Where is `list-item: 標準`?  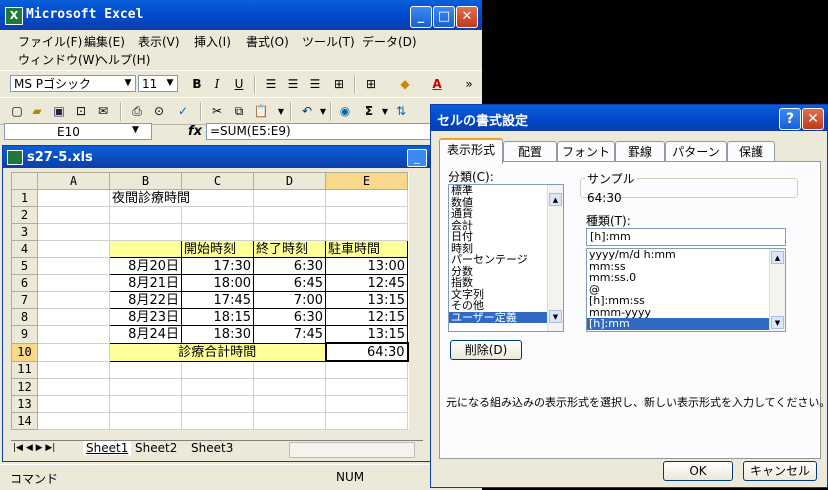
list-item: 標準 is located at coordinates (506, 191).